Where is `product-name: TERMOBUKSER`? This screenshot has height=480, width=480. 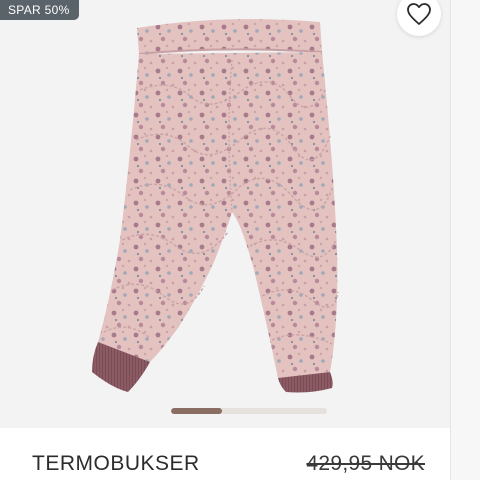 product-name: TERMOBUKSER is located at coordinates (116, 464).